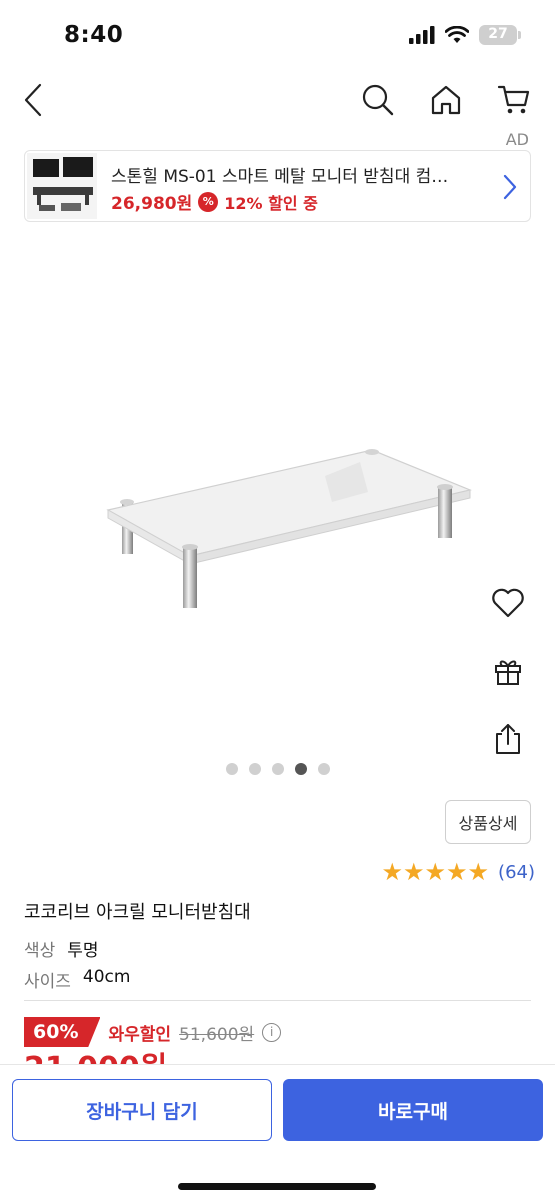  What do you see at coordinates (435, 872) in the screenshot?
I see `star-rating-icon: ★★★★★` at bounding box center [435, 872].